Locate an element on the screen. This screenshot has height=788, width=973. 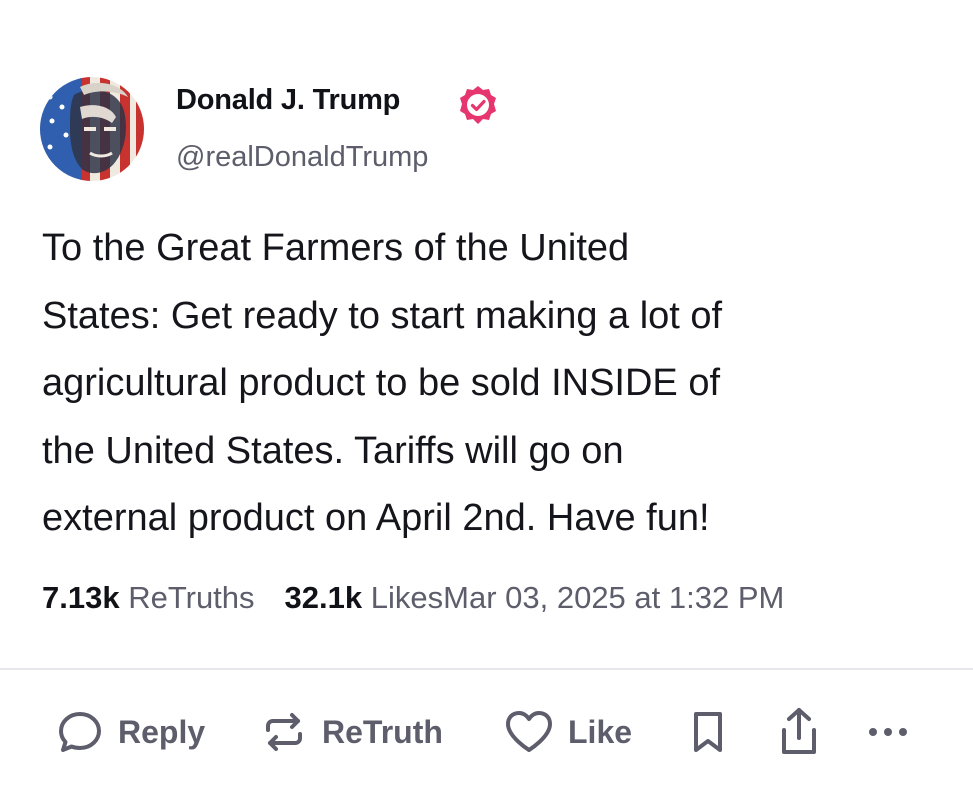
heart-icon is located at coordinates (529, 731).